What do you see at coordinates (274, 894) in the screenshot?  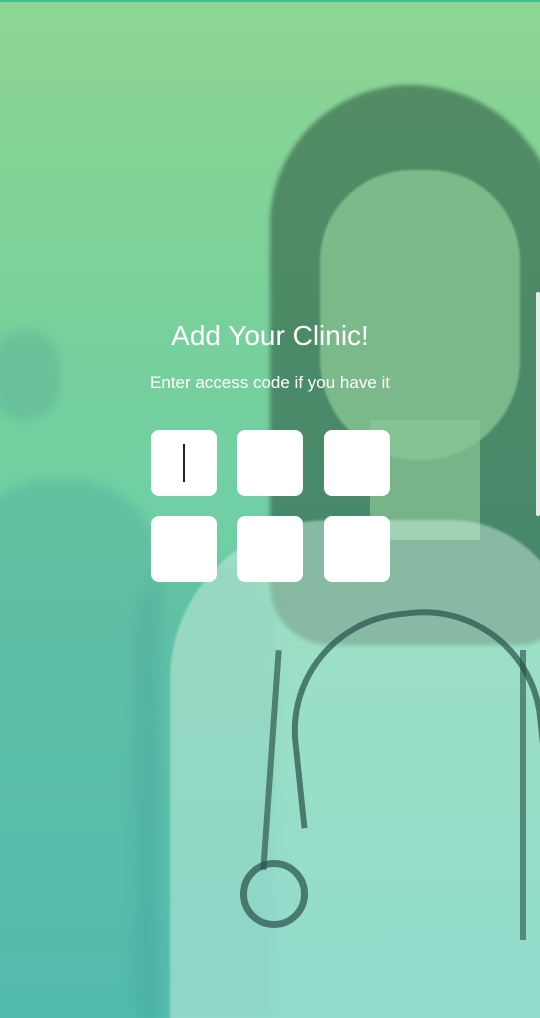 I see `stethoscope-chestpiece` at bounding box center [274, 894].